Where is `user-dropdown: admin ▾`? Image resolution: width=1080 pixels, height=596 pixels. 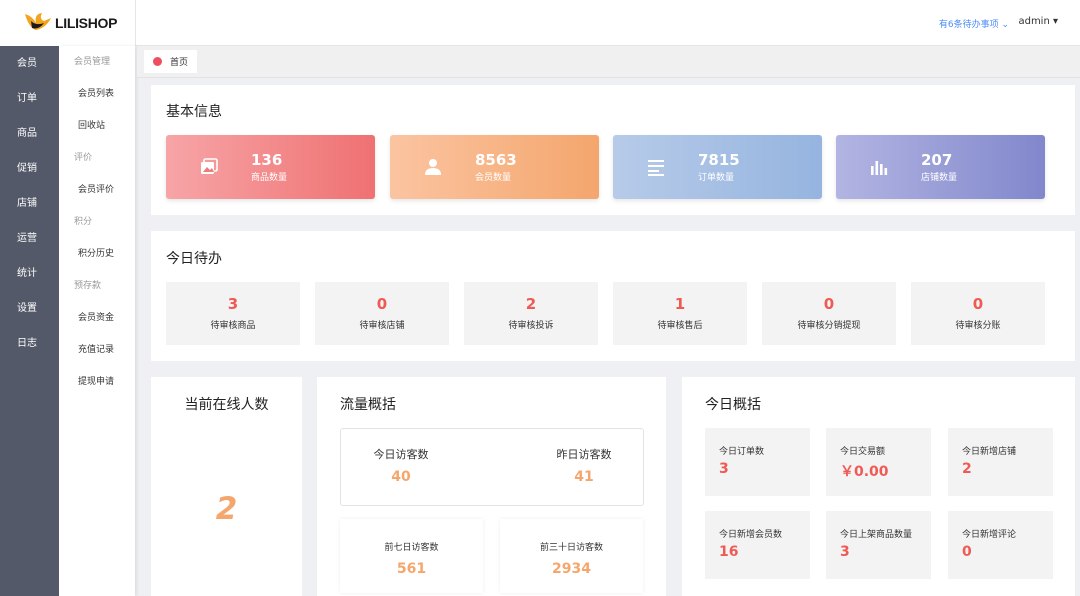
user-dropdown: admin ▾ is located at coordinates (1038, 21).